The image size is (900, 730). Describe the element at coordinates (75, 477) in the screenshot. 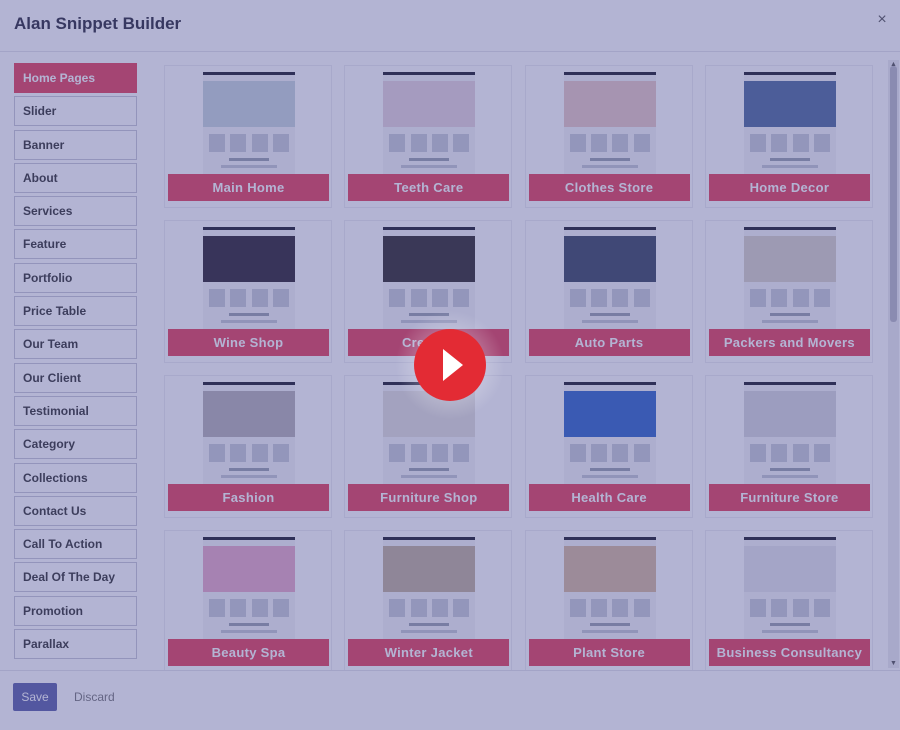

I see `sidebar-item-collections: Collections` at that location.